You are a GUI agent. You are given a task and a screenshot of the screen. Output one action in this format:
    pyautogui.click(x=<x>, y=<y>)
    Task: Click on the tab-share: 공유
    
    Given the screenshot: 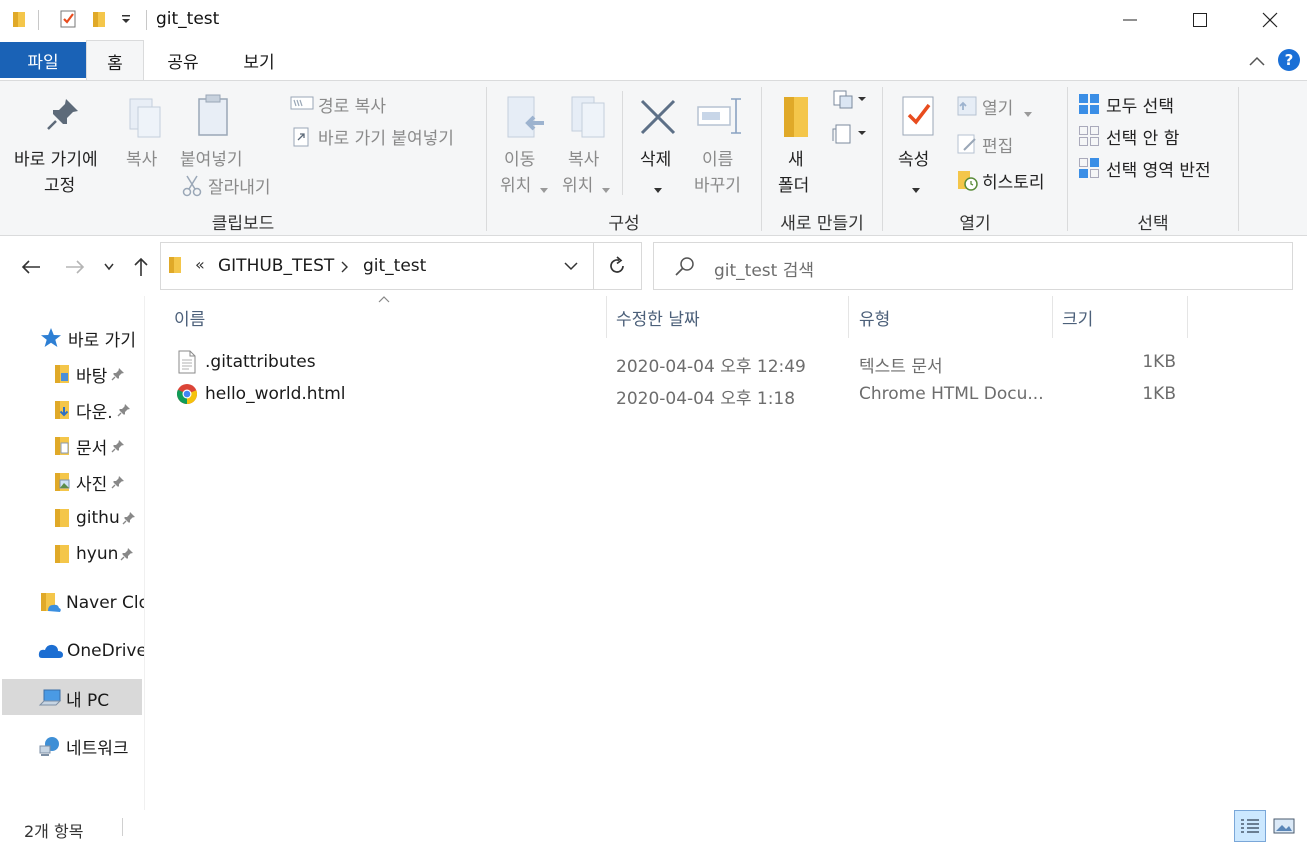 What is the action you would take?
    pyautogui.click(x=183, y=60)
    